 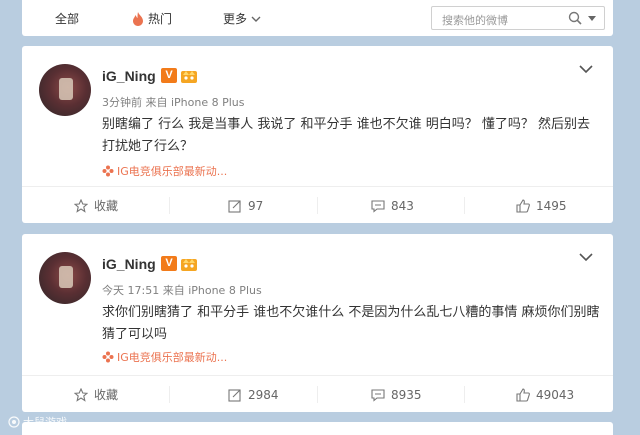 I want to click on comment-button: 8935, so click(x=396, y=394).